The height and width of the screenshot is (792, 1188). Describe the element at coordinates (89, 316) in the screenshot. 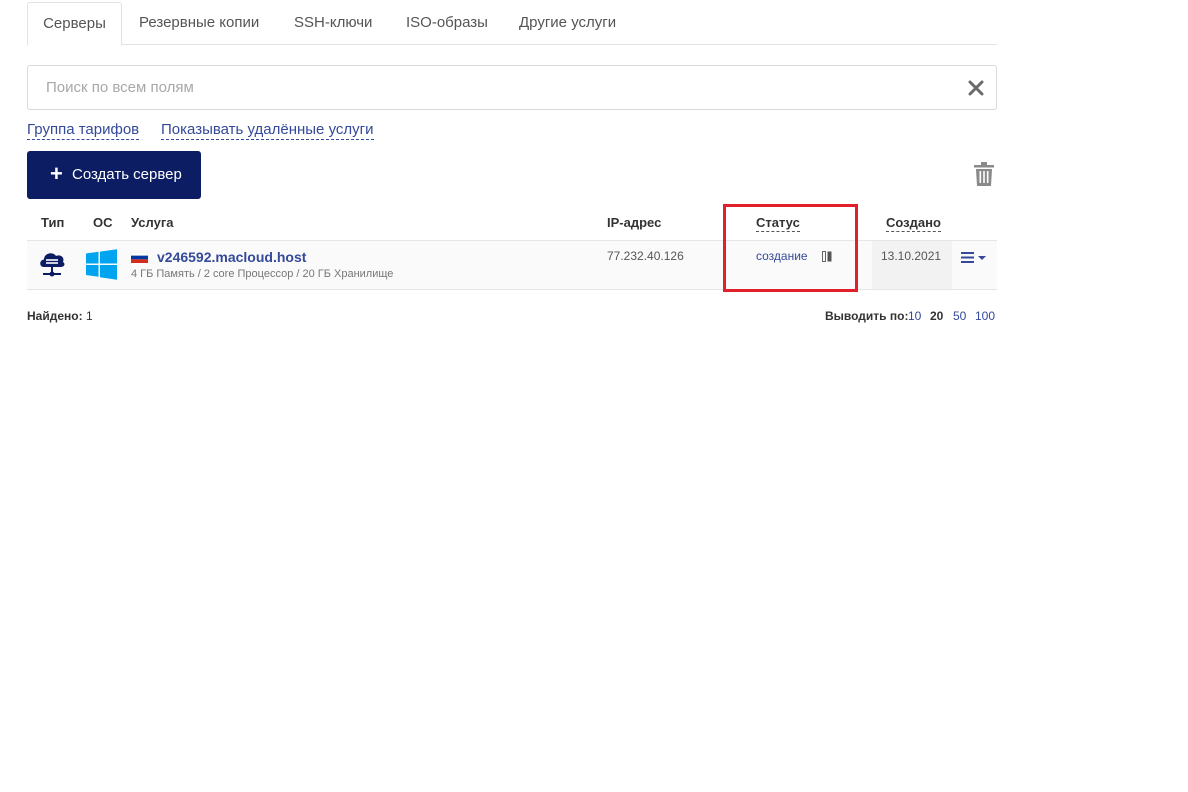

I see `found-count: 1` at that location.